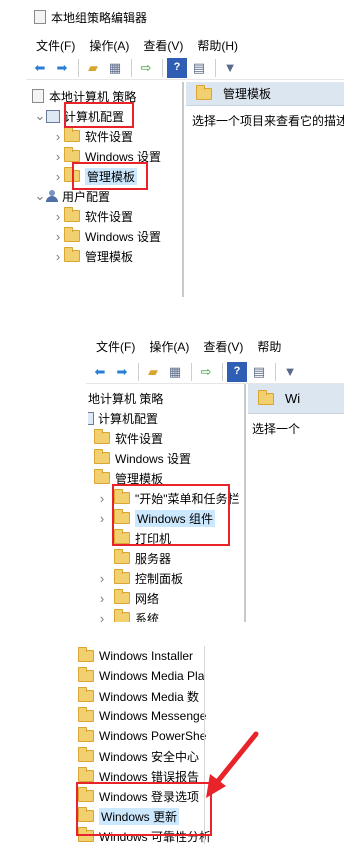 The width and height of the screenshot is (344, 844). I want to click on tree-software-settings-label: 软件设置, so click(109, 136).